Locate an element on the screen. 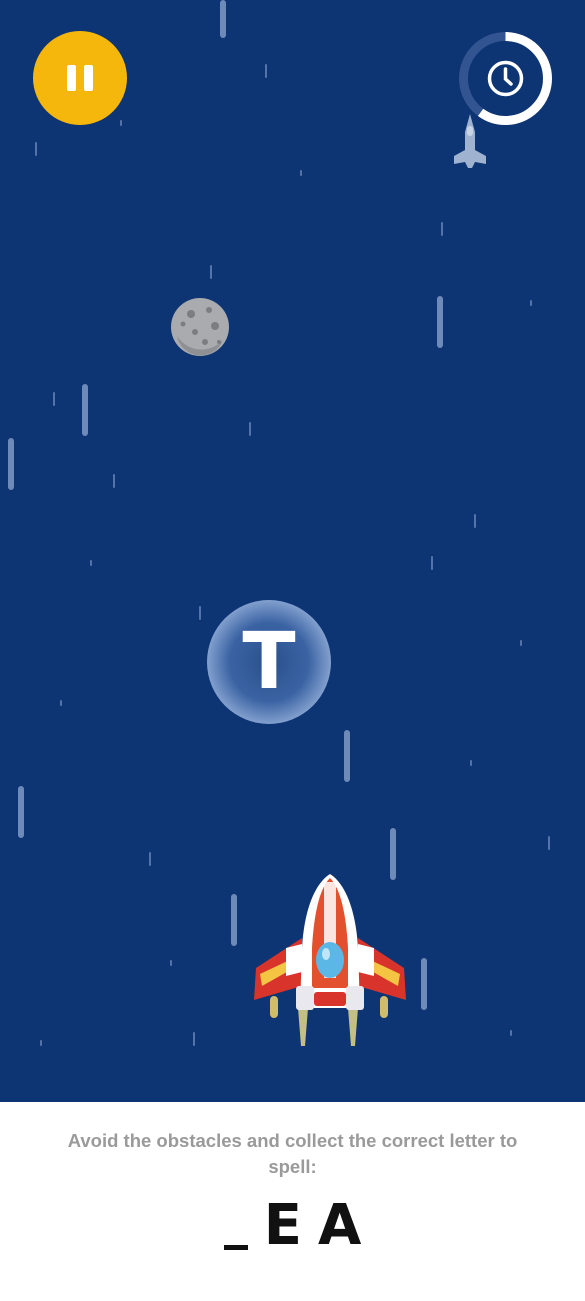 The image size is (585, 1301). letter-bubble: T is located at coordinates (269, 662).